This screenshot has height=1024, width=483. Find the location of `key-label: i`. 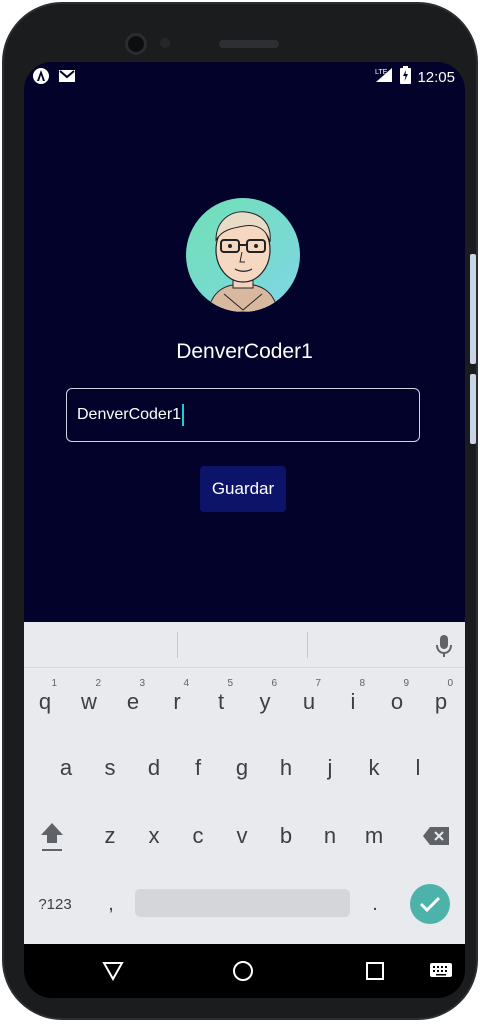

key-label: i is located at coordinates (353, 701).